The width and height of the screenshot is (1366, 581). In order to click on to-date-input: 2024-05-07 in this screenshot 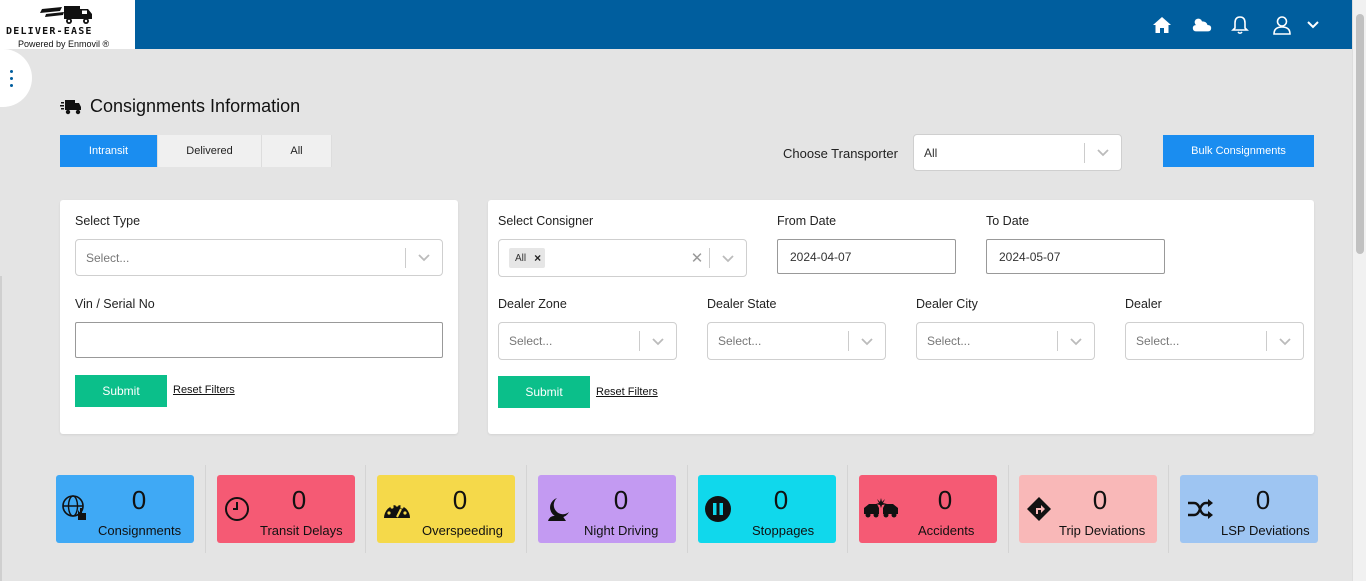, I will do `click(1075, 256)`.